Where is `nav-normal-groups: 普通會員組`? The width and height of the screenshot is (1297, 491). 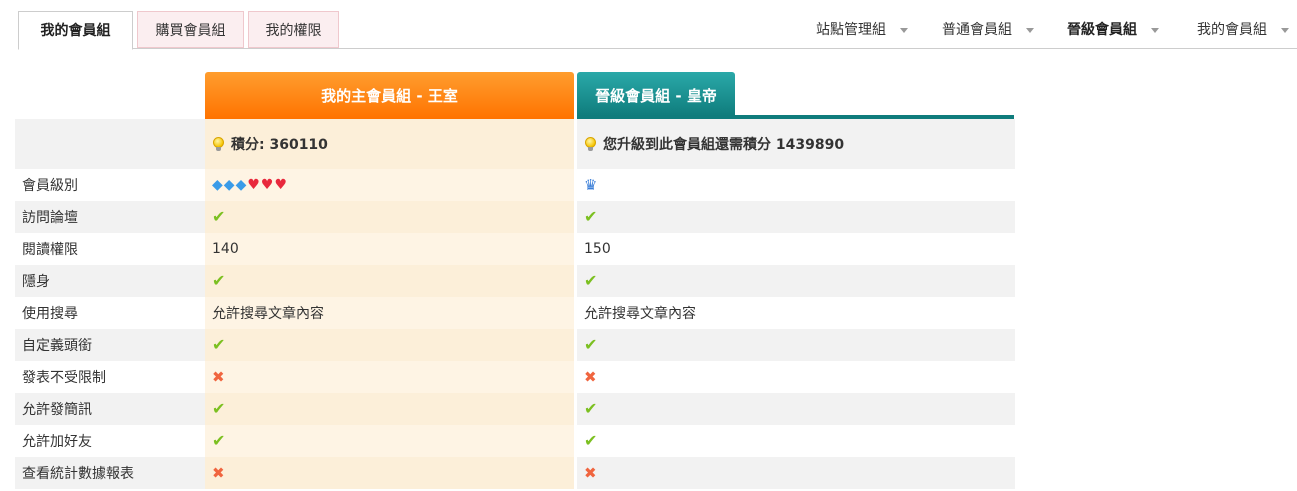
nav-normal-groups: 普通會員組 is located at coordinates (988, 30).